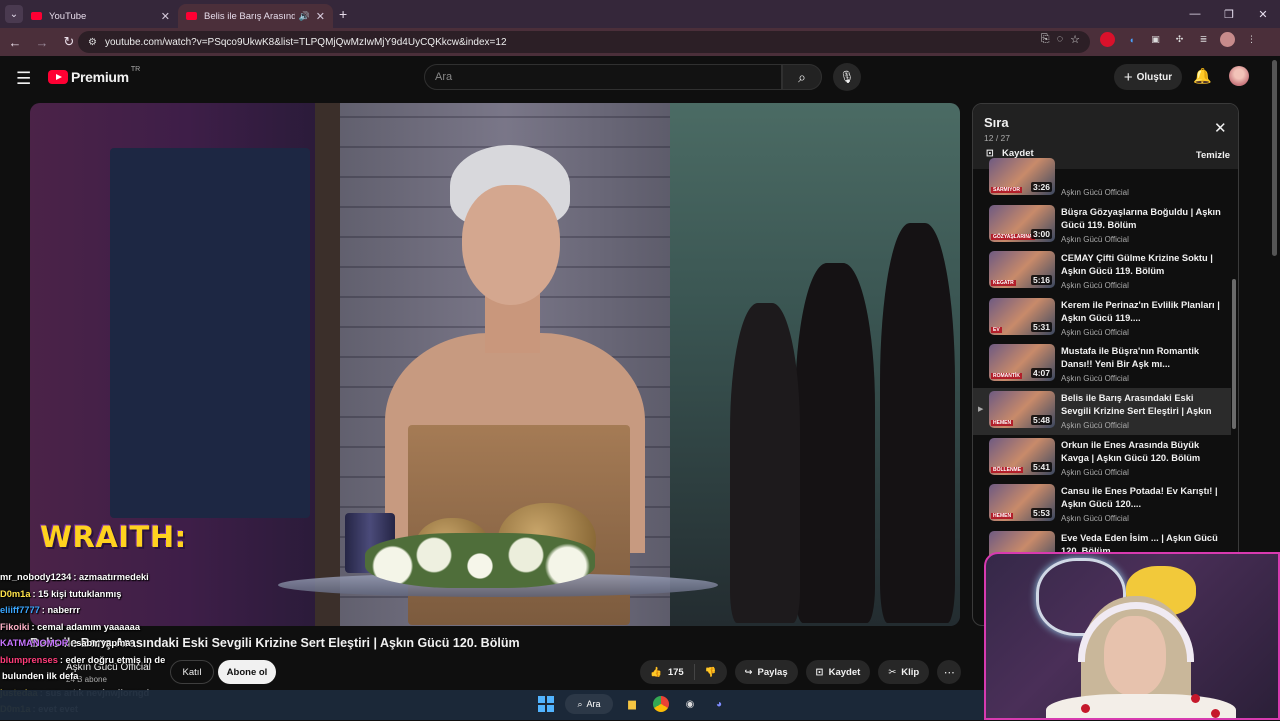  I want to click on chat-text: : 15 kişi tutuklanmış, so click(77, 593).